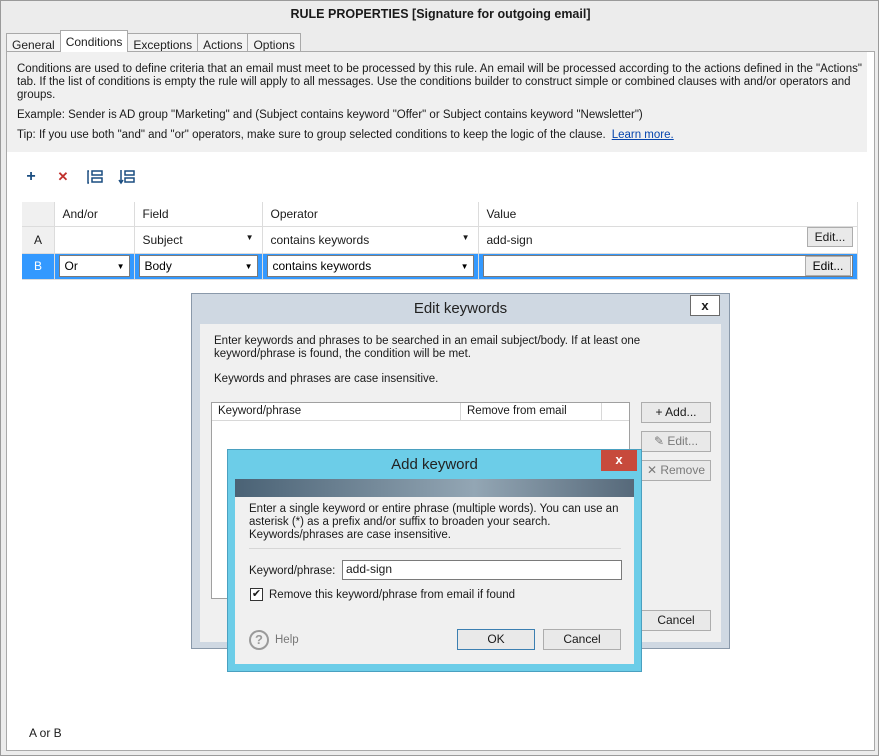  I want to click on andor-value: Or, so click(71, 266).